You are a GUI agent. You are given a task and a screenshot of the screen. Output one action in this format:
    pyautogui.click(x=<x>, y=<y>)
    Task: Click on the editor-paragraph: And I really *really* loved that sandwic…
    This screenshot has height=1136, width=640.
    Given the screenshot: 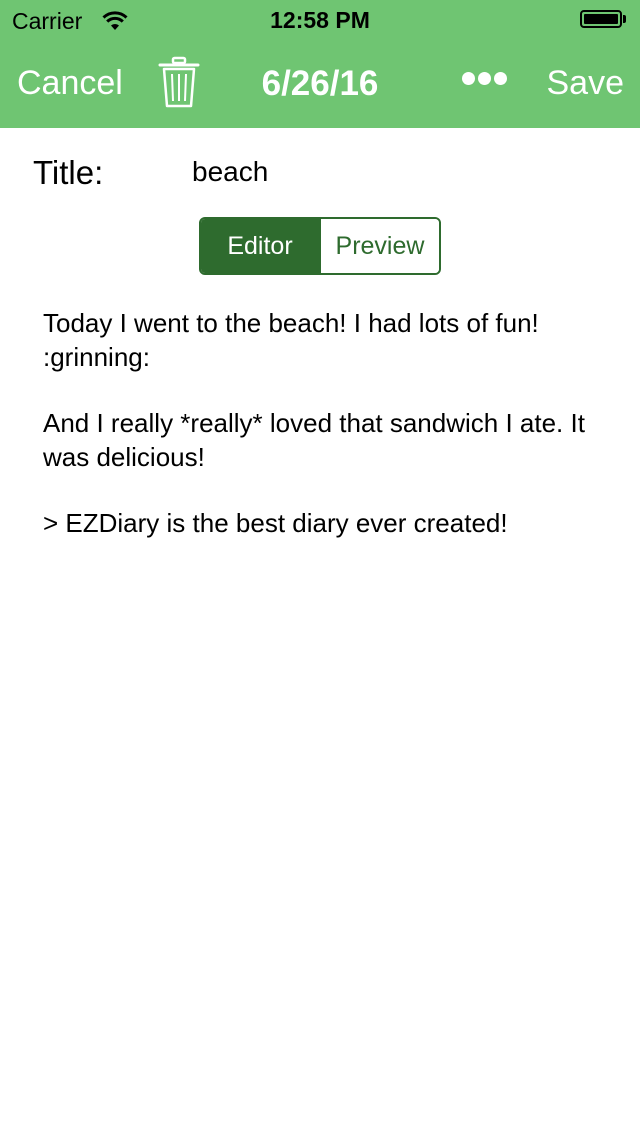 What is the action you would take?
    pyautogui.click(x=314, y=440)
    